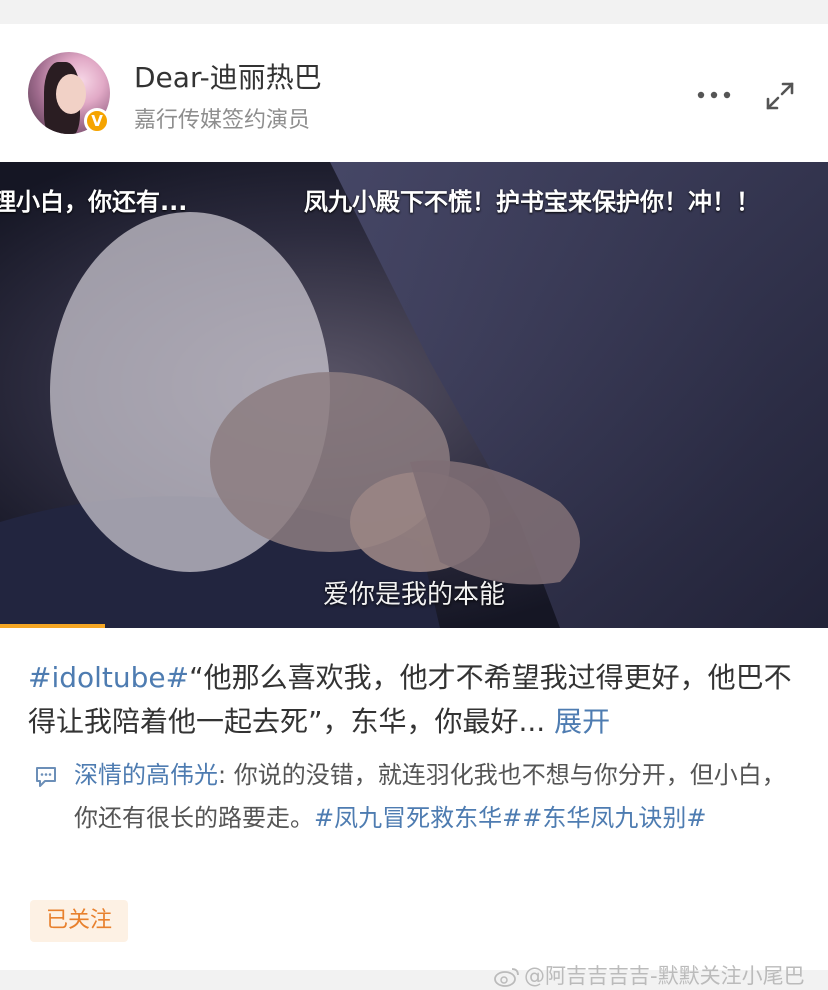 This screenshot has height=990, width=828. What do you see at coordinates (79, 921) in the screenshot?
I see `follow-button: 已关注` at bounding box center [79, 921].